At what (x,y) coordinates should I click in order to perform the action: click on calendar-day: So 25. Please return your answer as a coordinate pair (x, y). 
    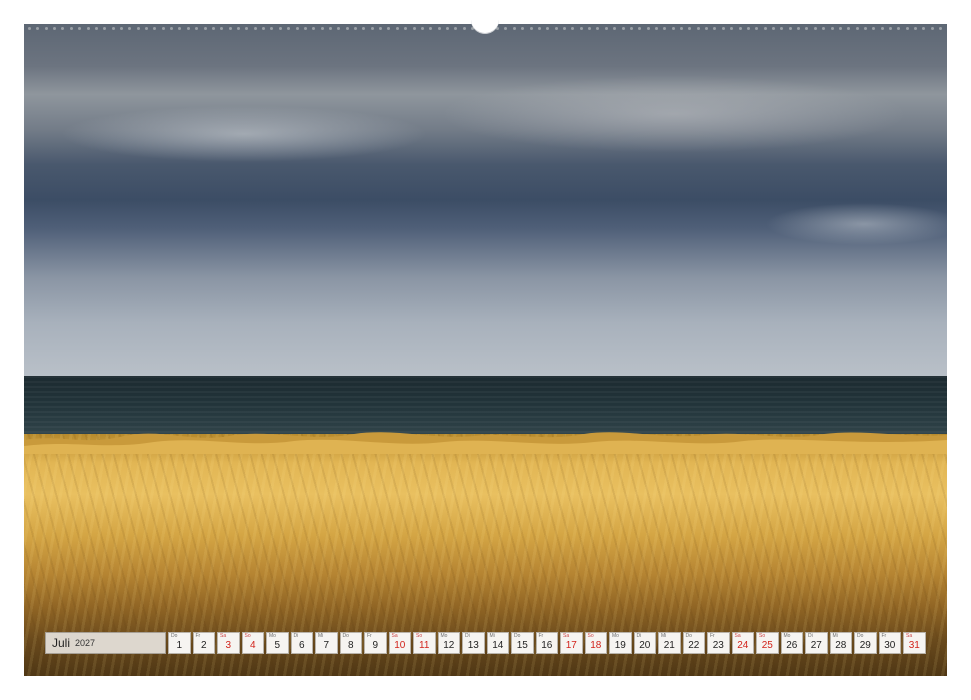
    Looking at the image, I should click on (767, 643).